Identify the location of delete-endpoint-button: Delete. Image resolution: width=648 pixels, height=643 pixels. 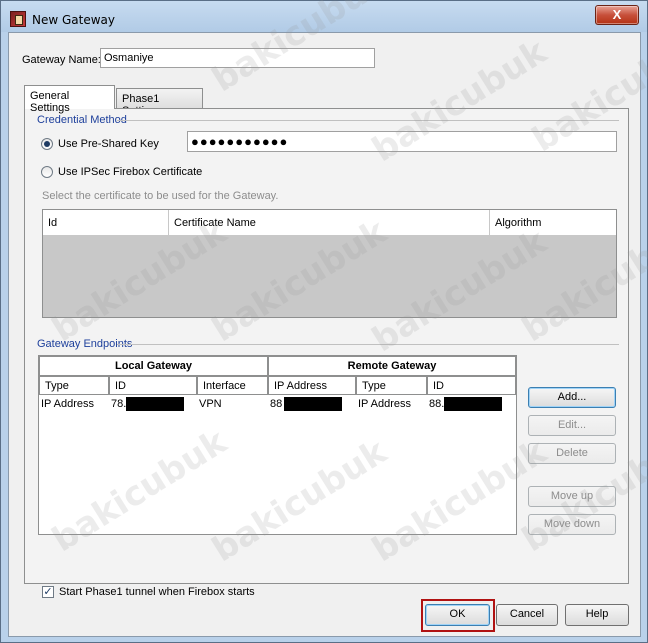
(572, 453).